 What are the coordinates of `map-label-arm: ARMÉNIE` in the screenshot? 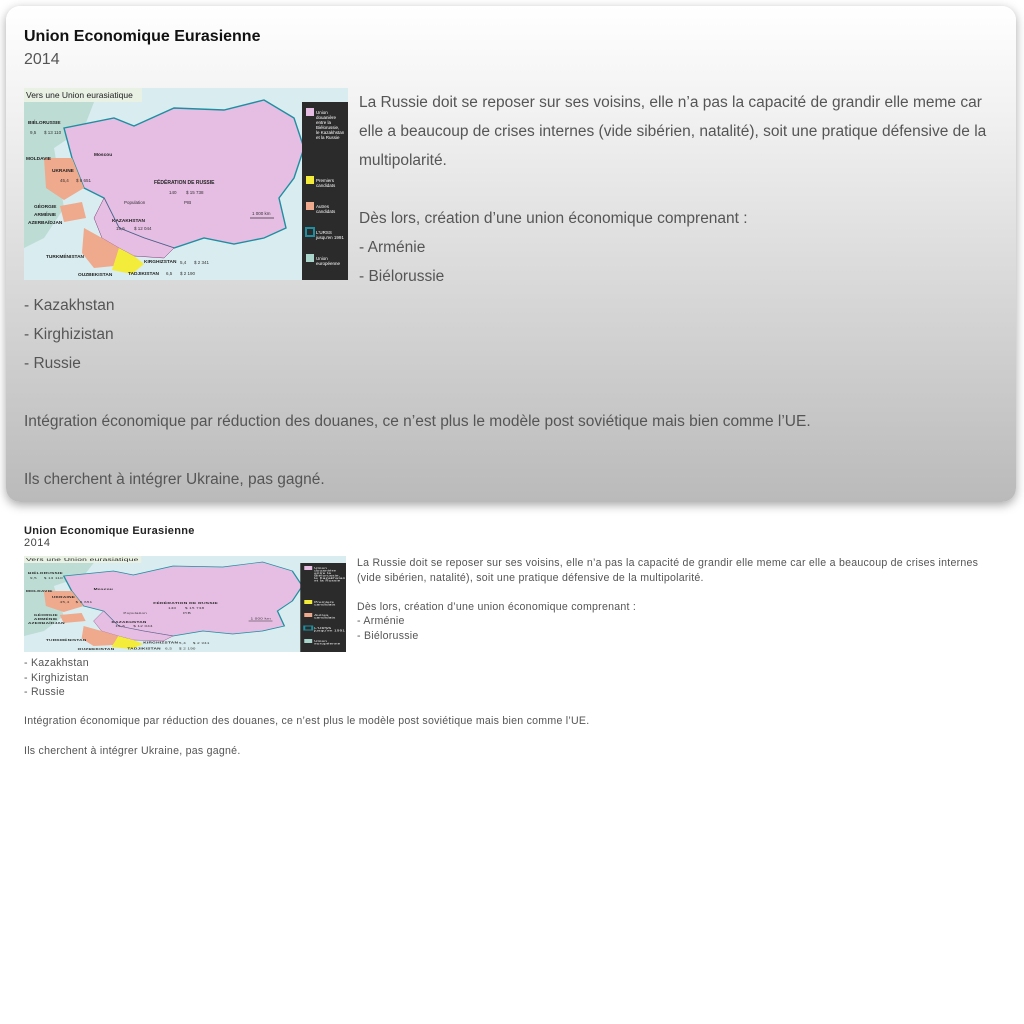 It's located at (46, 618).